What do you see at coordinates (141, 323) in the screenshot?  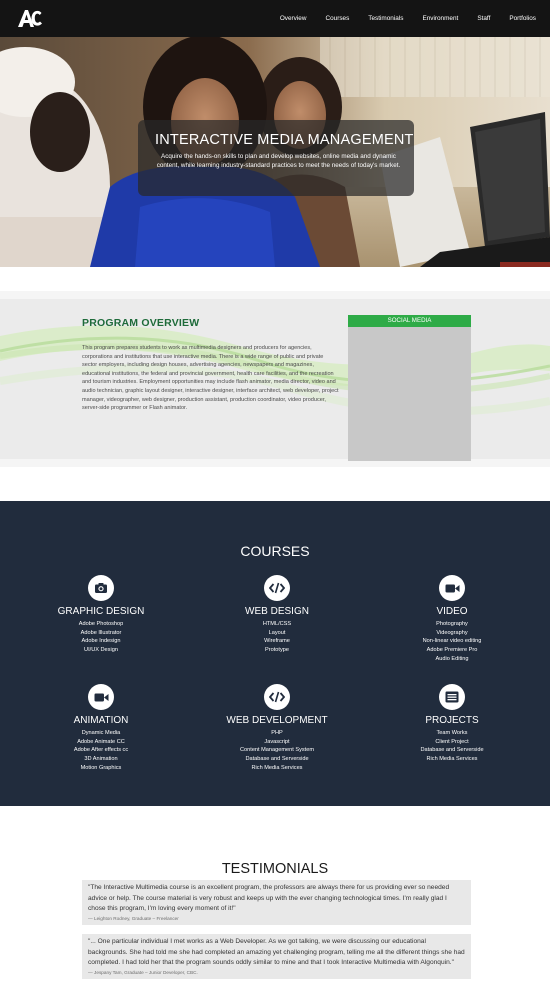 I see `program-overview-title: PROGRAM OVERVIEW` at bounding box center [141, 323].